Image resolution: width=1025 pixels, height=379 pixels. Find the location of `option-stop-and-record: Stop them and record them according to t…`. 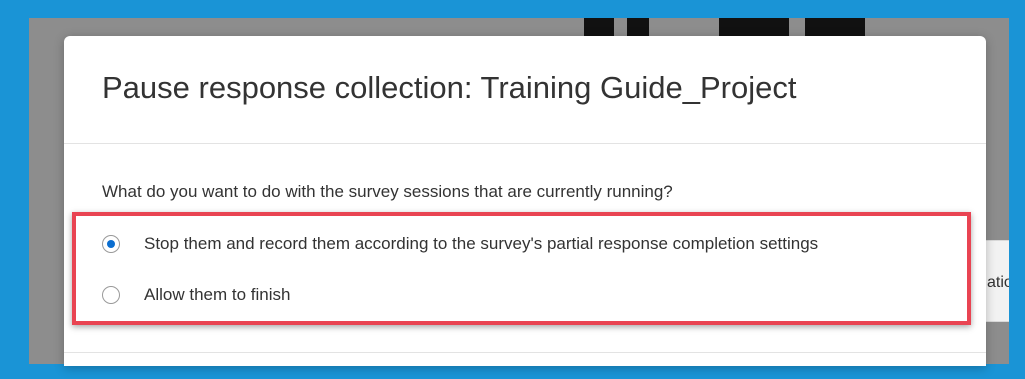

option-stop-and-record: Stop them and record them according to t… is located at coordinates (460, 244).